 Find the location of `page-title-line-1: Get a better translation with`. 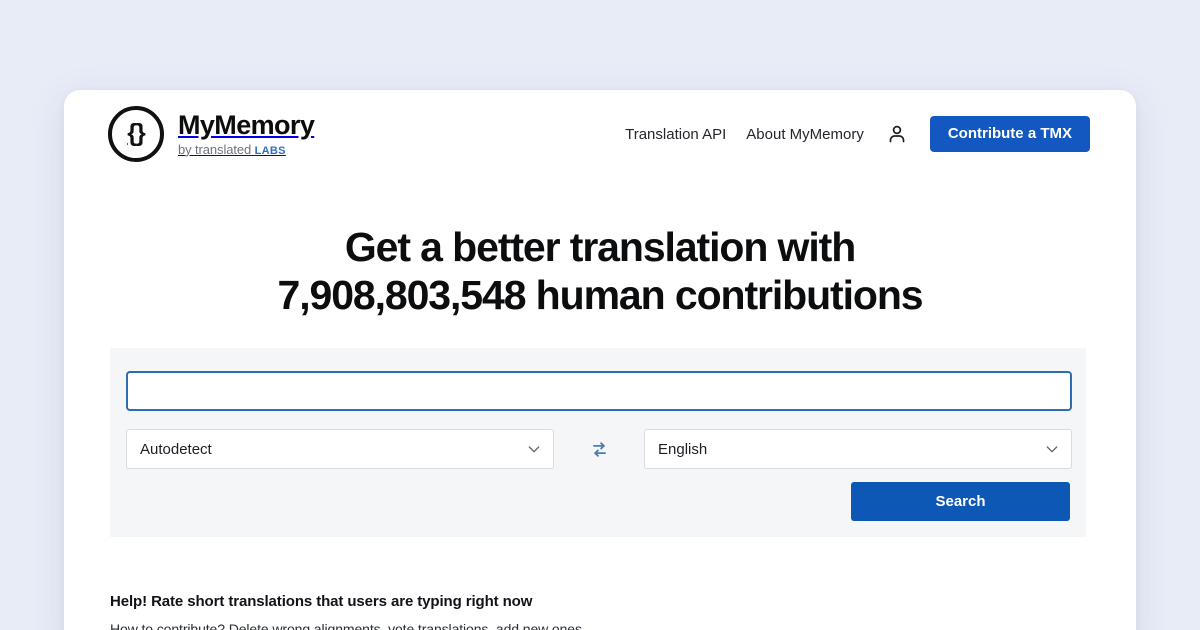

page-title-line-1: Get a better translation with is located at coordinates (600, 247).